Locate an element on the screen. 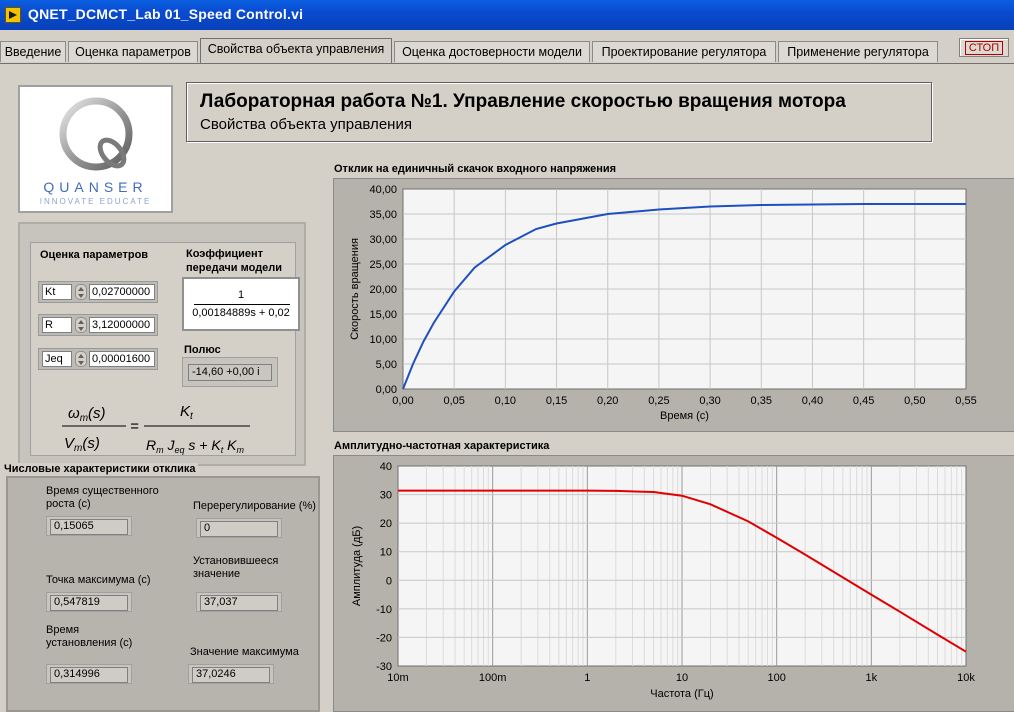 The width and height of the screenshot is (1014, 712). x-tick-label: 0,45 is located at coordinates (863, 401).